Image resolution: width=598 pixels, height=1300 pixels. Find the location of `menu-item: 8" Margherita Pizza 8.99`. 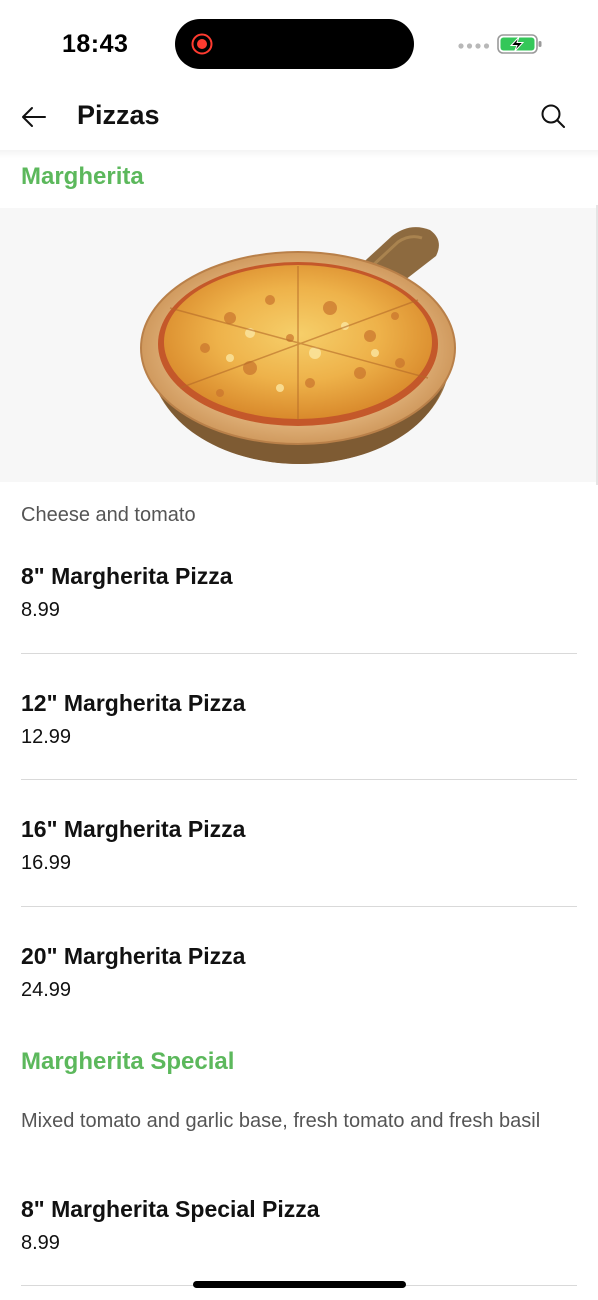

menu-item: 8" Margherita Pizza 8.99 is located at coordinates (299, 595).